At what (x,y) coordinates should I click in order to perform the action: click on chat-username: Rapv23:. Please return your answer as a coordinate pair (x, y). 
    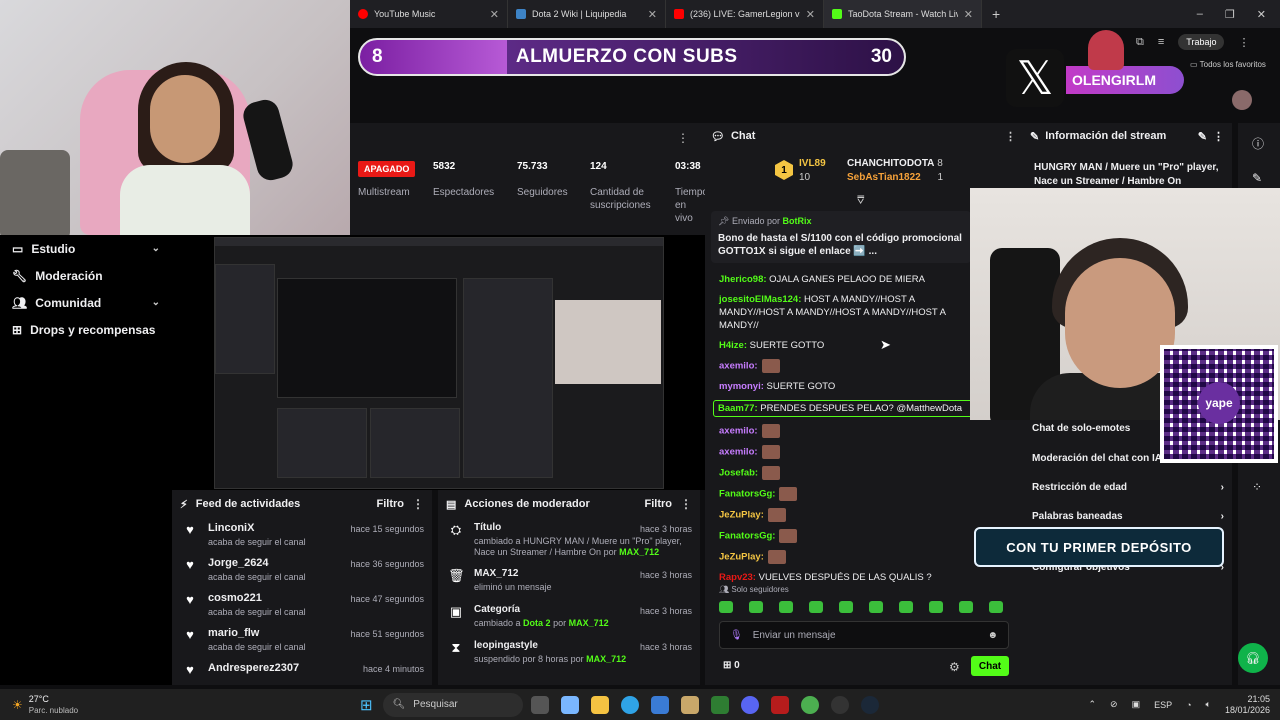
    Looking at the image, I should click on (737, 577).